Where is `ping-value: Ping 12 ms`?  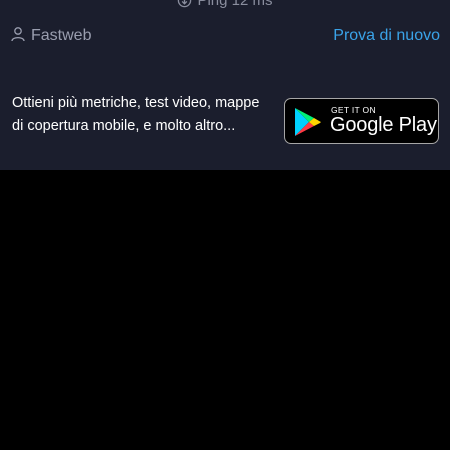
ping-value: Ping 12 ms is located at coordinates (235, 4).